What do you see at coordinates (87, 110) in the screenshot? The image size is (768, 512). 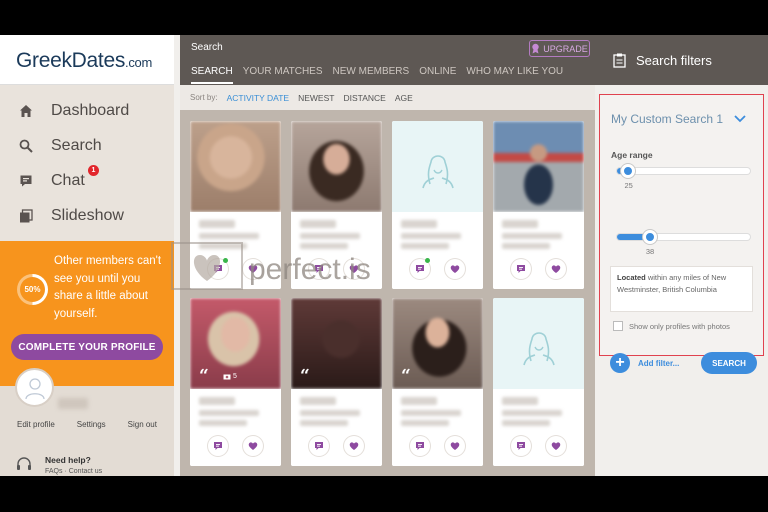 I see `sidebar-item-dashboard: Dashboard` at bounding box center [87, 110].